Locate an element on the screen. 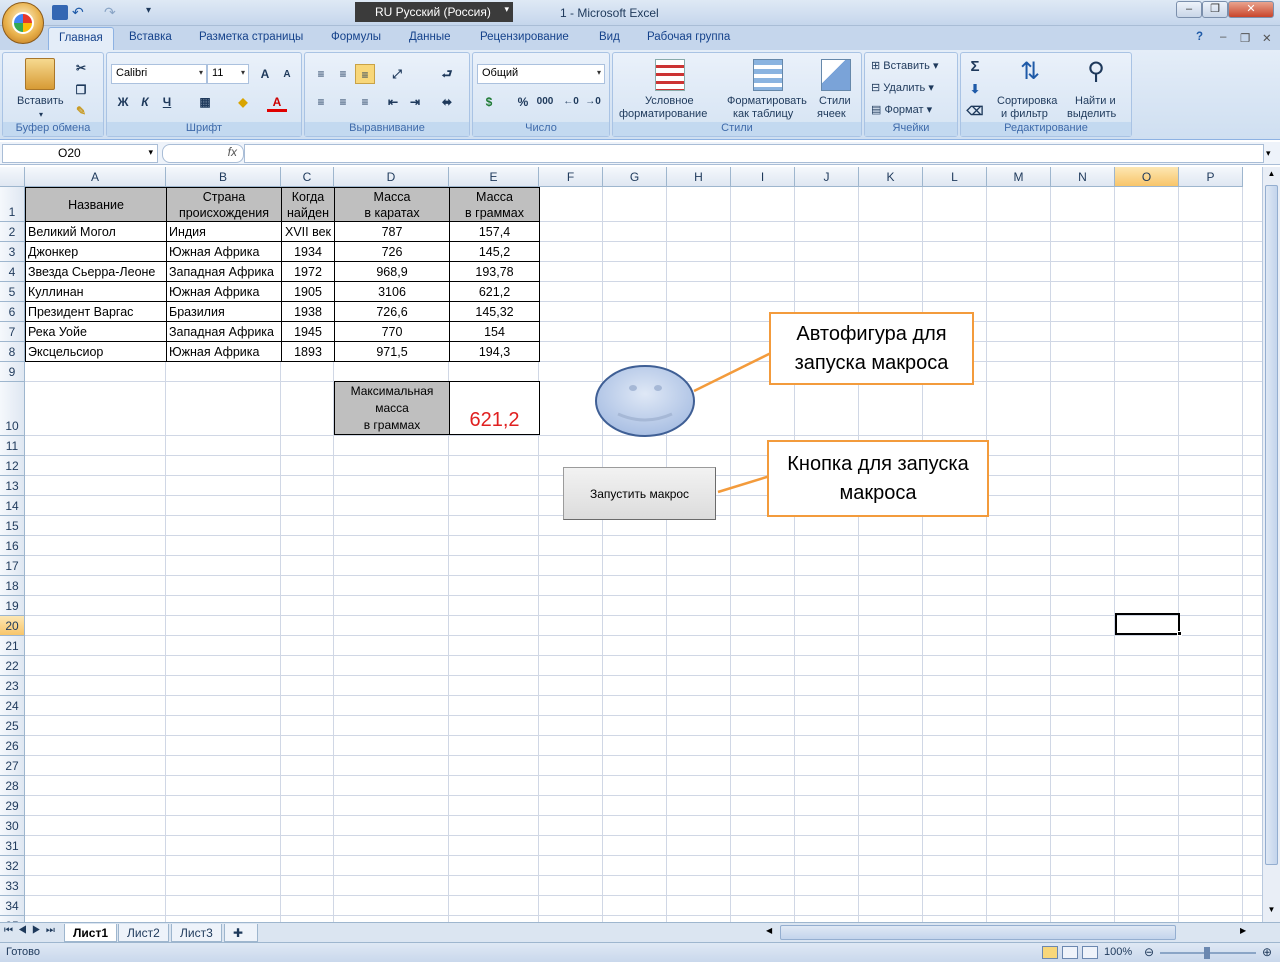 The image size is (1280, 962). table-cell: 157,4 is located at coordinates (494, 231).